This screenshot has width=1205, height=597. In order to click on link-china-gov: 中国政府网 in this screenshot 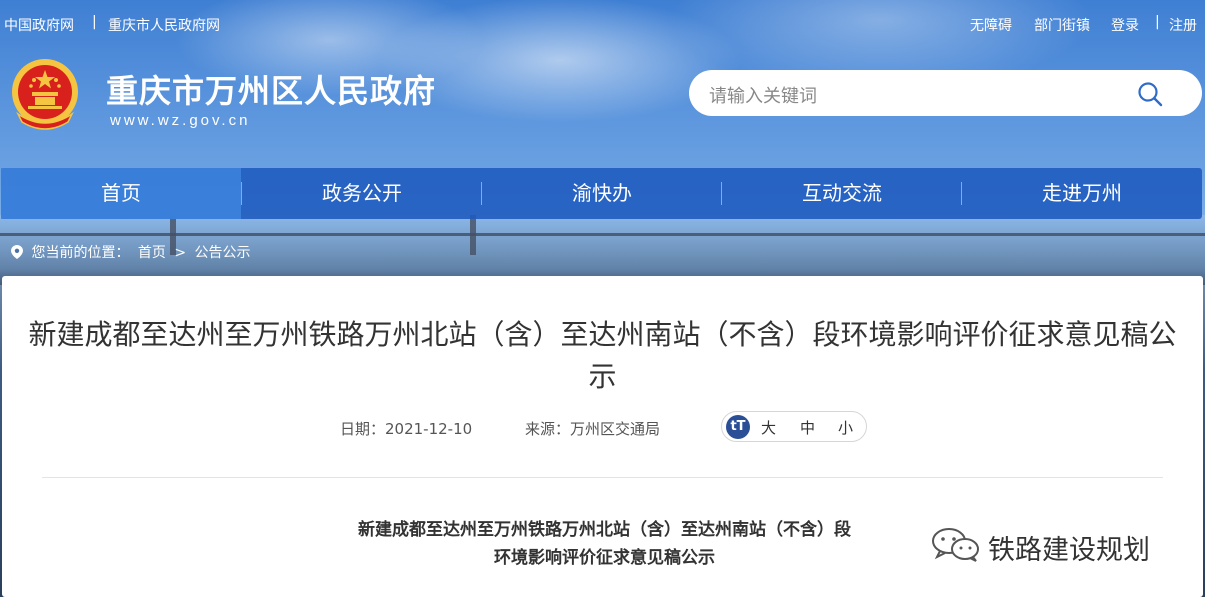, I will do `click(39, 25)`.